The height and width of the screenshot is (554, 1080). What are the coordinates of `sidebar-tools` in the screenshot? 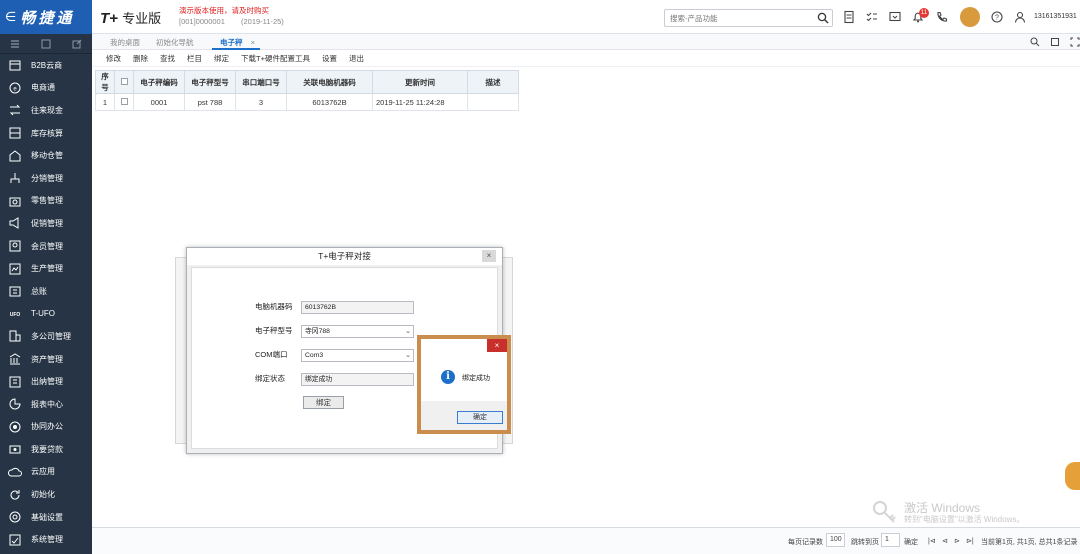 It's located at (46, 44).